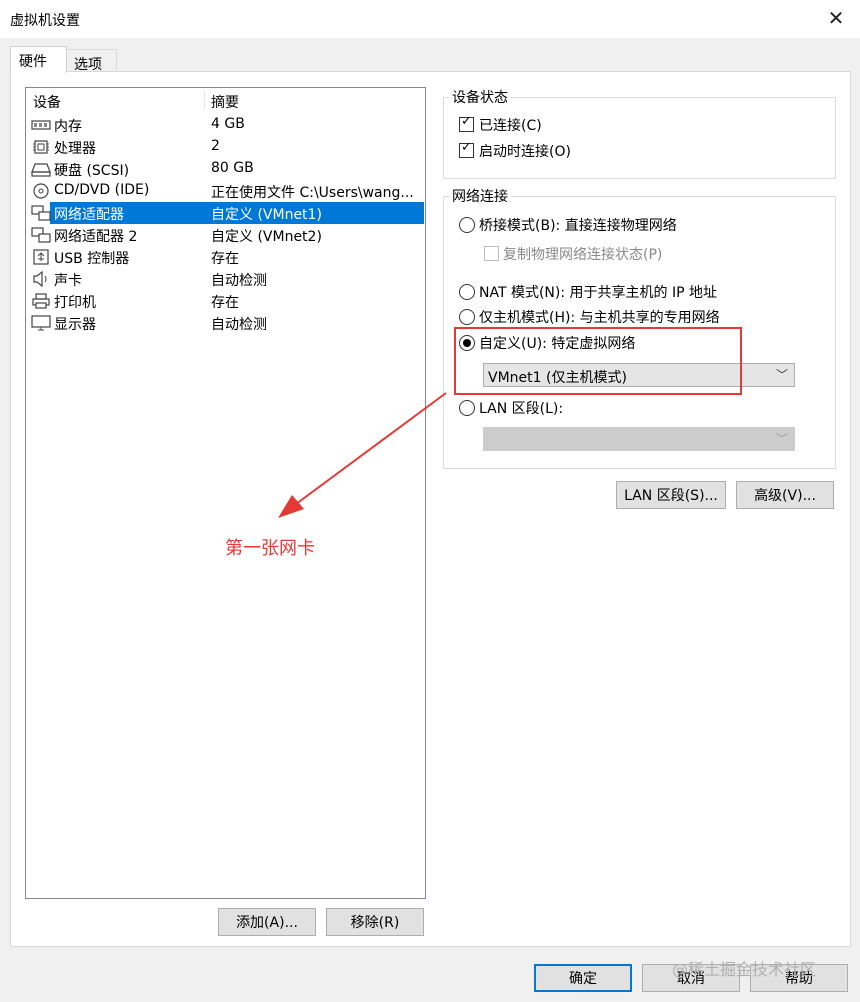  What do you see at coordinates (744, 969) in the screenshot?
I see `watermark: @稀土掘金技术社区` at bounding box center [744, 969].